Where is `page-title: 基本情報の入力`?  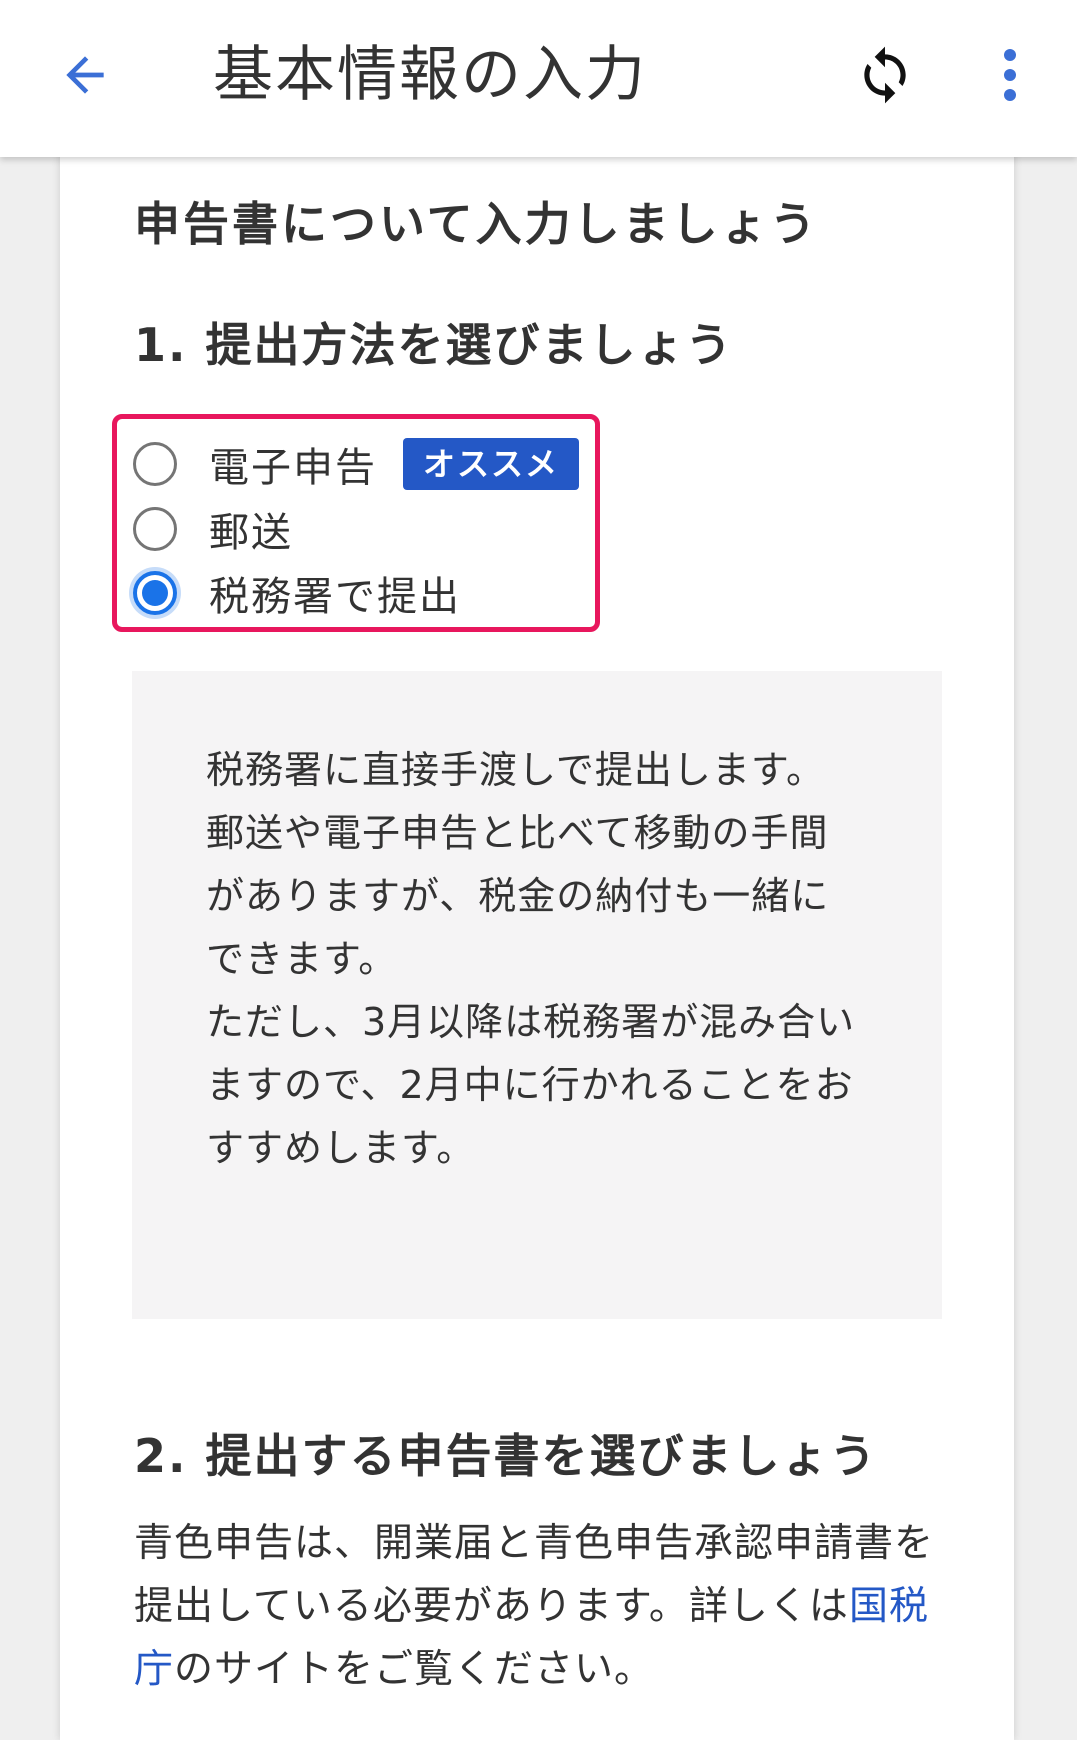
page-title: 基本情報の入力 is located at coordinates (430, 75).